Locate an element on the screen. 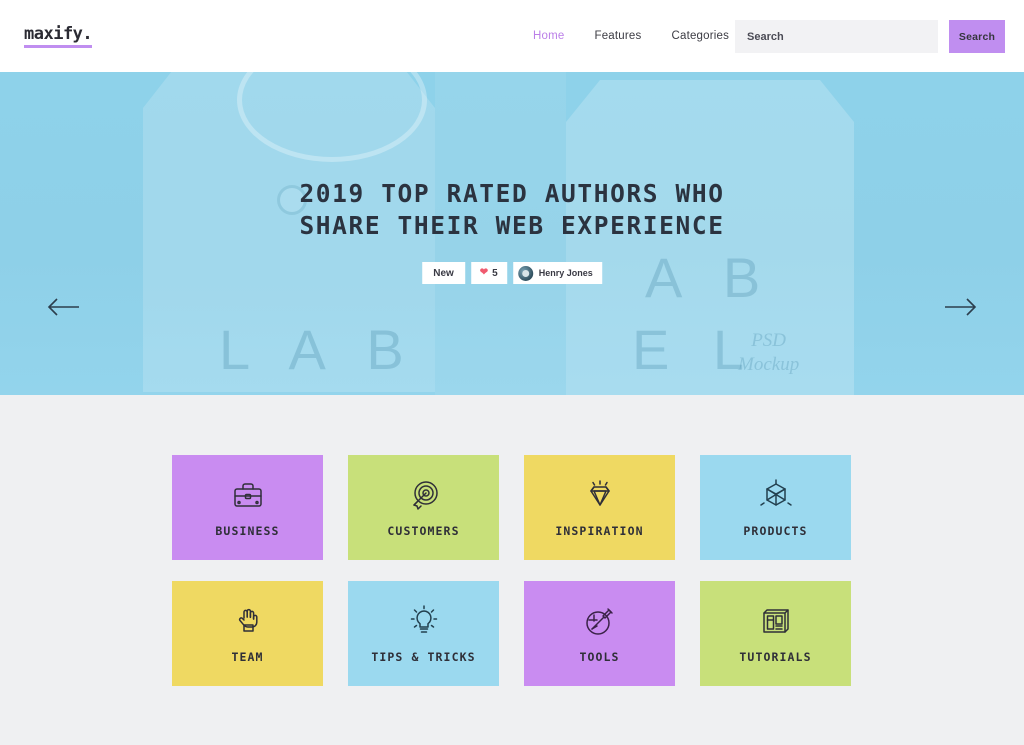 The image size is (1024, 745). search-input is located at coordinates (836, 36).